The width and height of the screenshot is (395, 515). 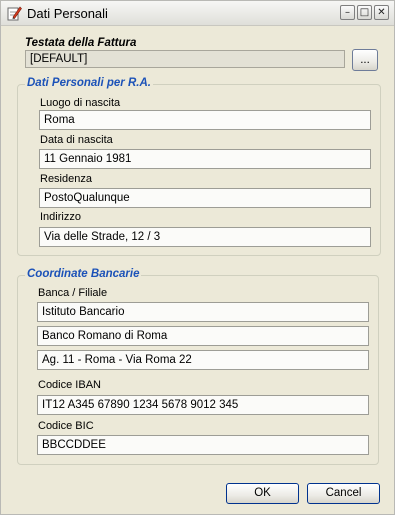 I want to click on bic-field: BBCCDDEE, so click(x=203, y=445).